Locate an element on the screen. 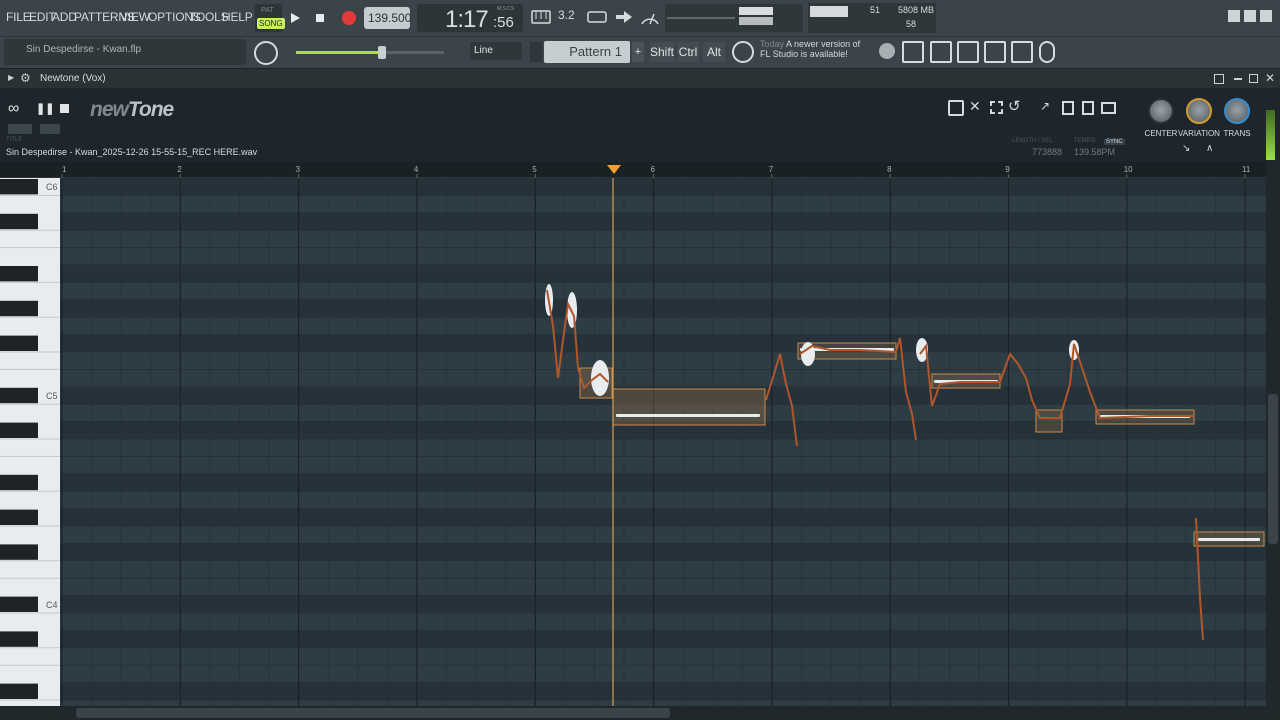  time-main: 1:17 is located at coordinates (467, 19).